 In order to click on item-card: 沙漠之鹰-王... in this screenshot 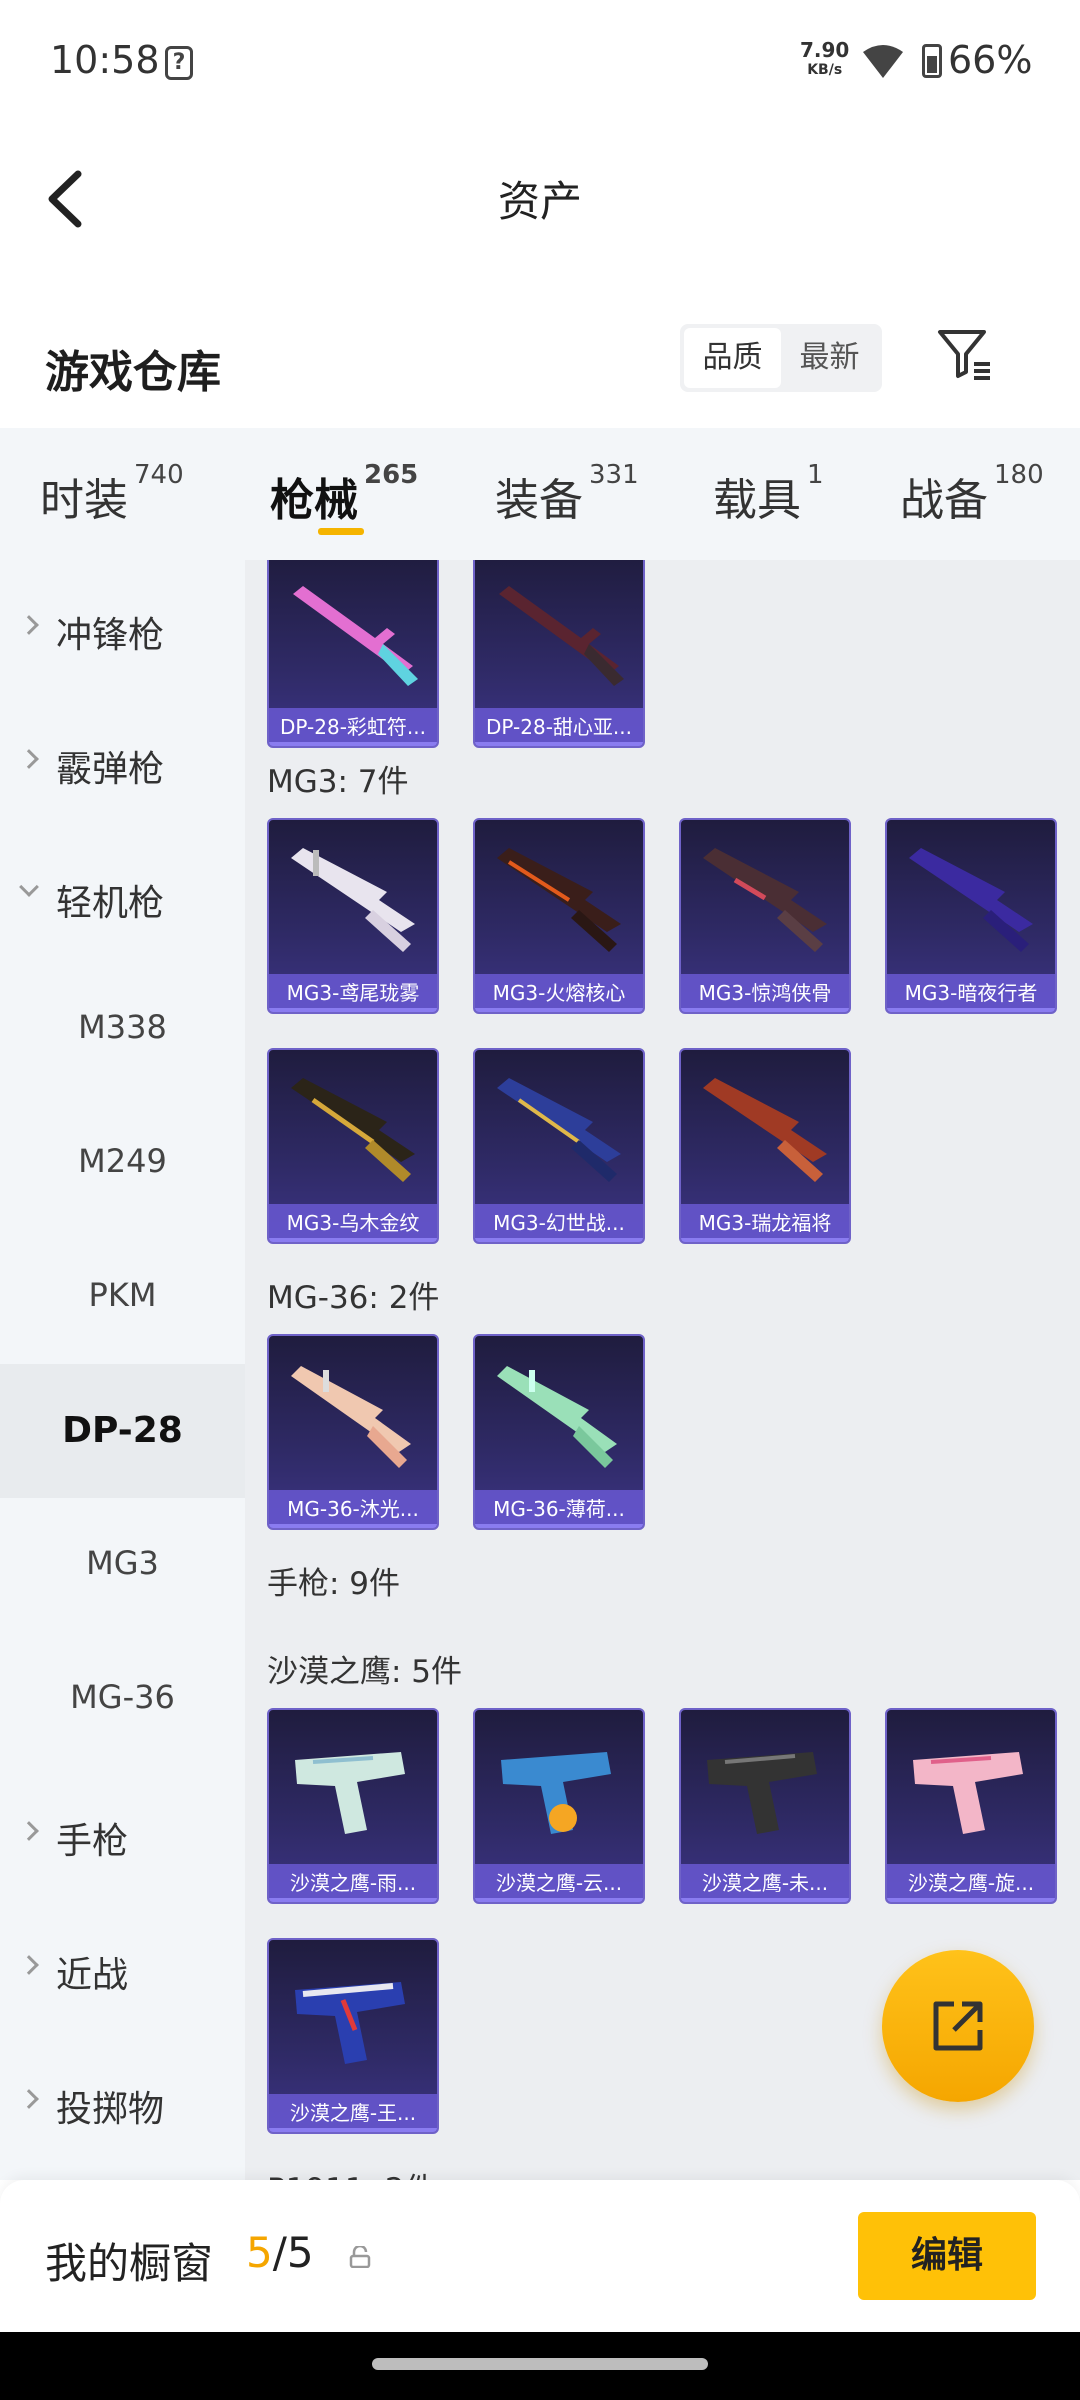, I will do `click(353, 2036)`.